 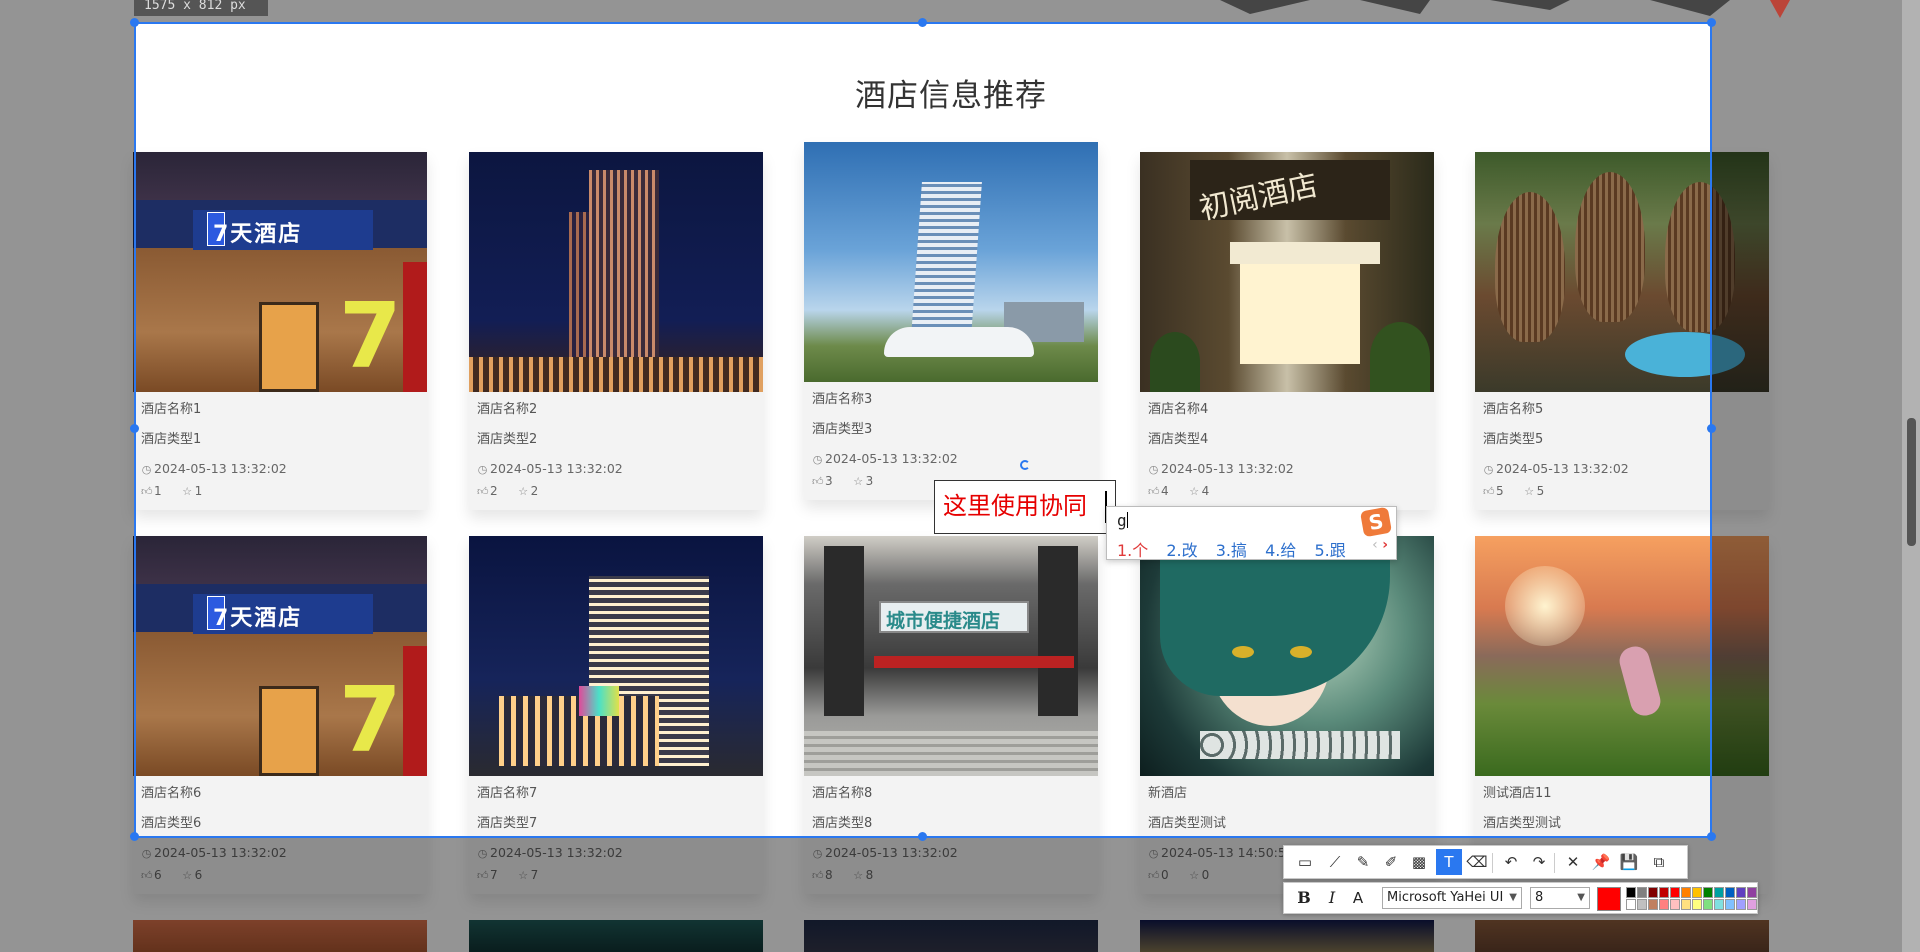 I want to click on rect-tool-icon: ▭, so click(x=1305, y=862).